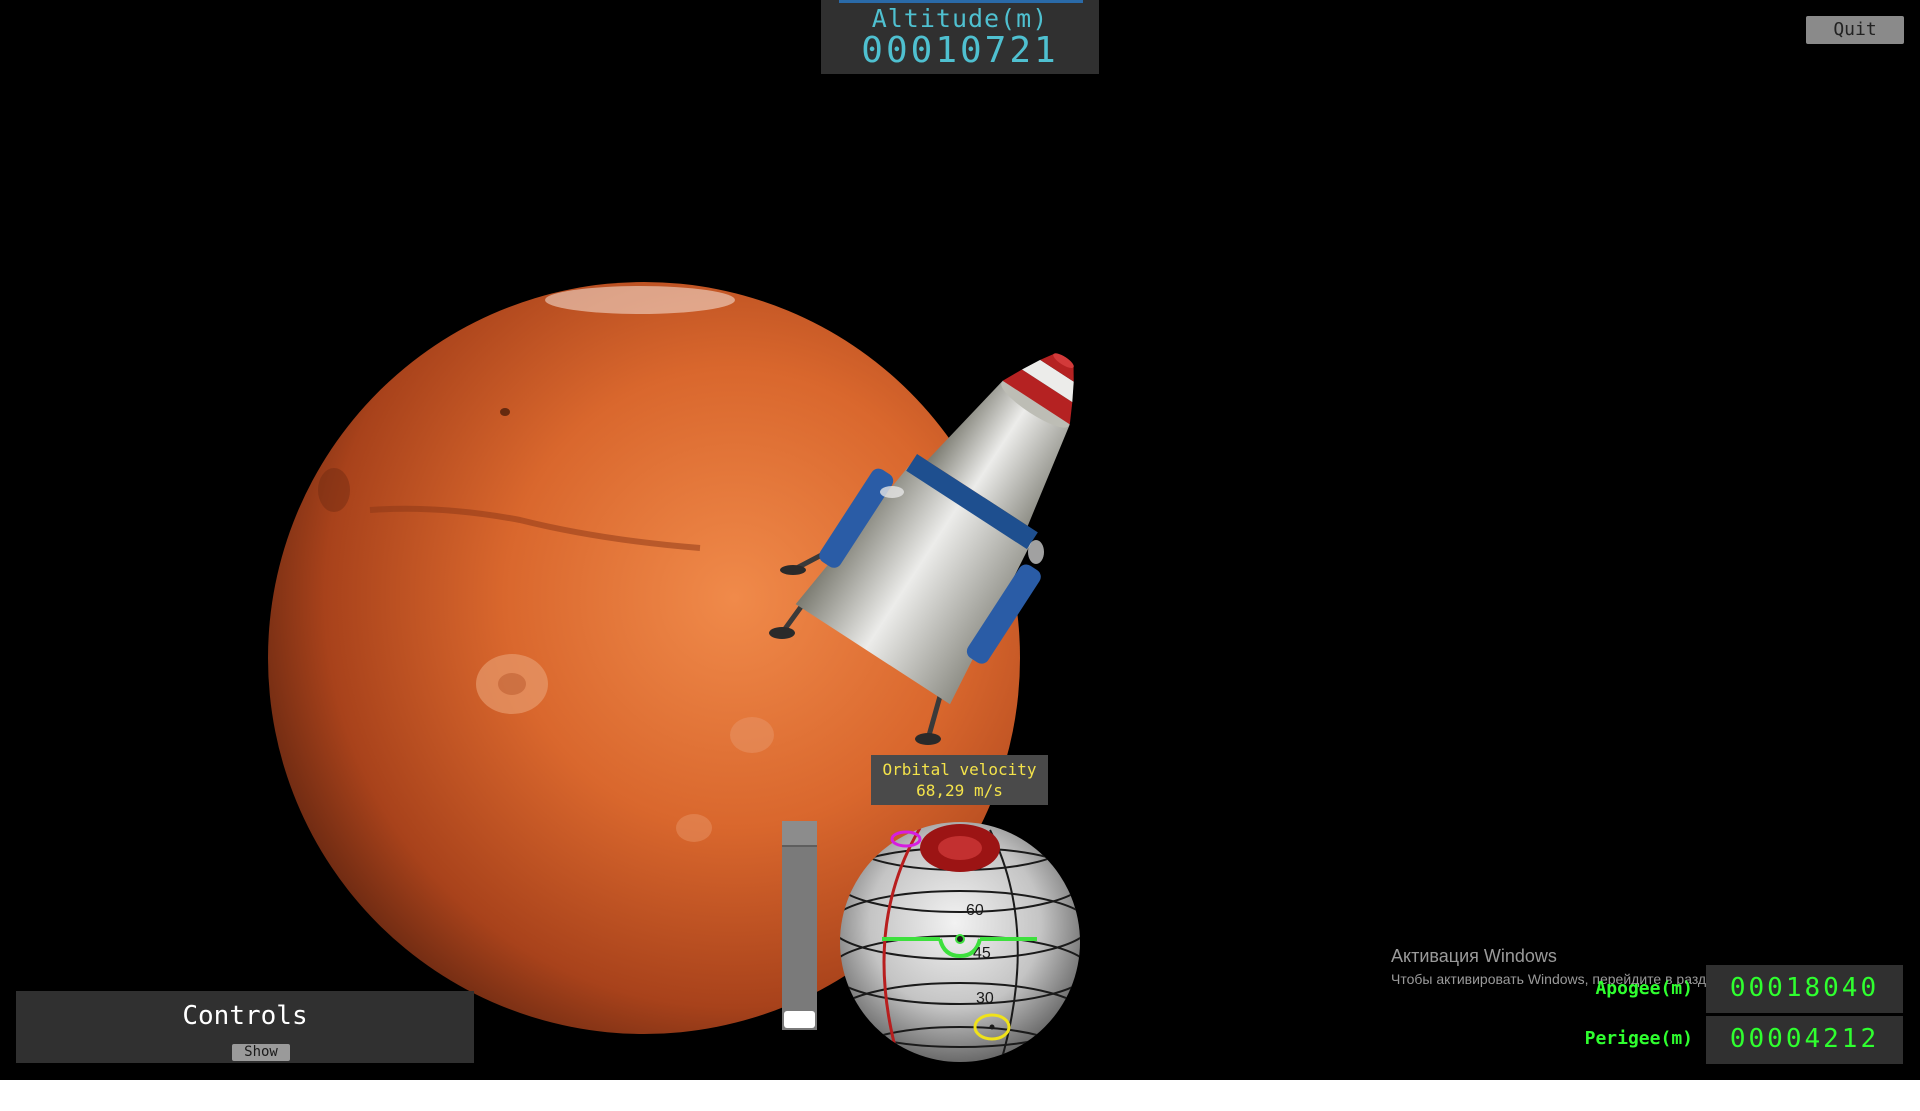 This screenshot has width=1920, height=1111. I want to click on controls-panel: Controls Show, so click(245, 1027).